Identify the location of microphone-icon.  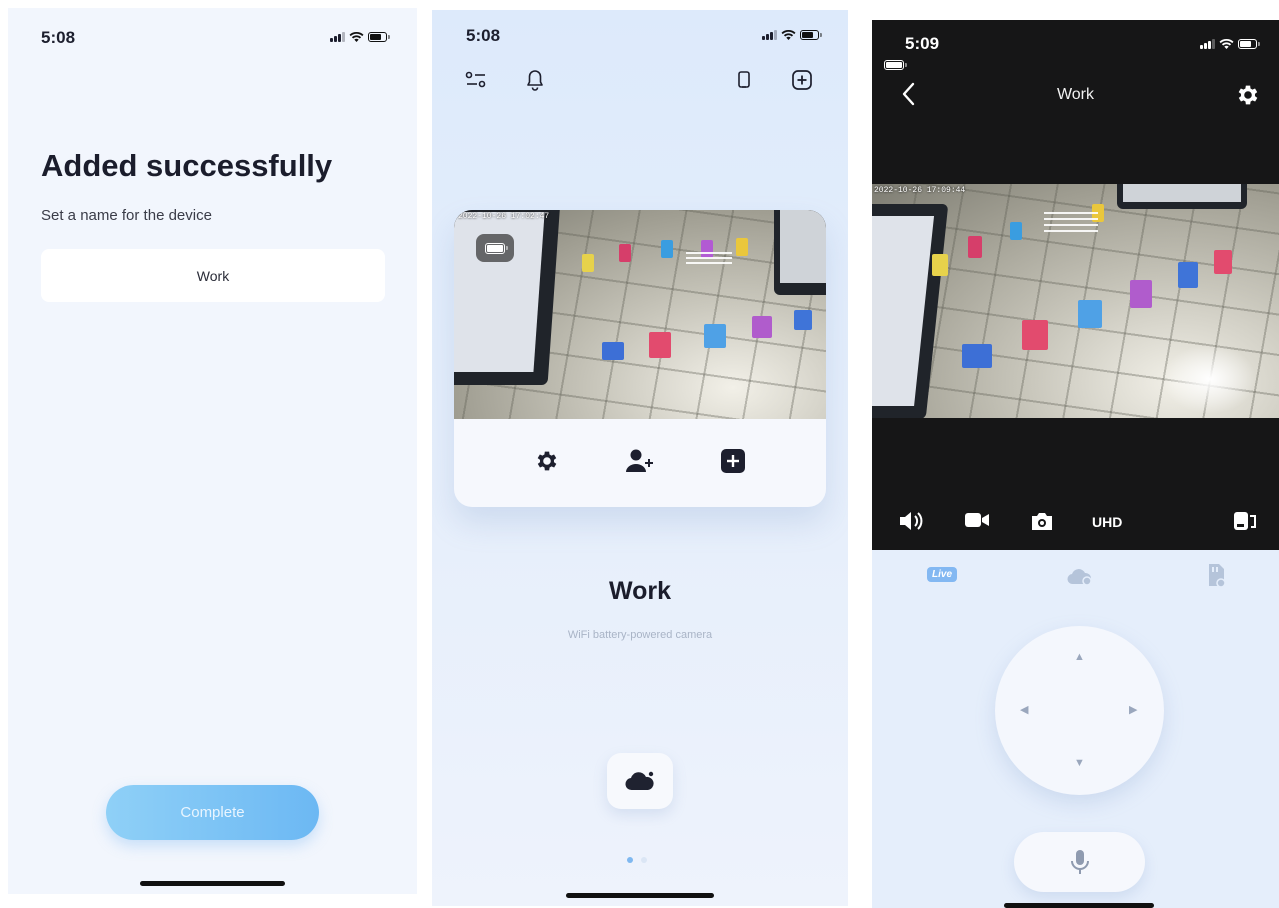
(1079, 862).